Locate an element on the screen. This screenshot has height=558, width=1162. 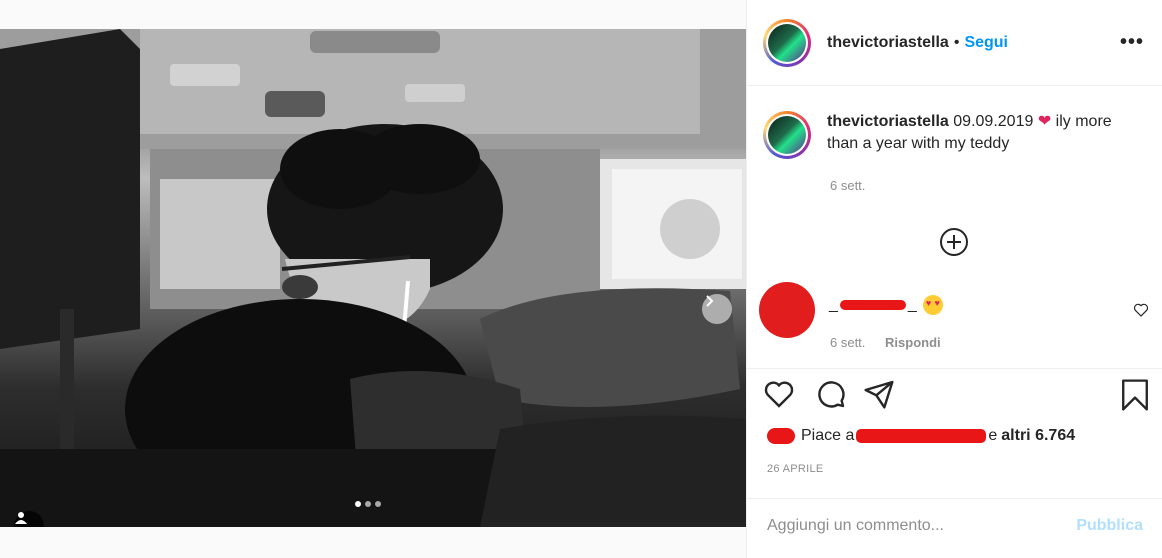
heart-eyes-emoji is located at coordinates (932, 305).